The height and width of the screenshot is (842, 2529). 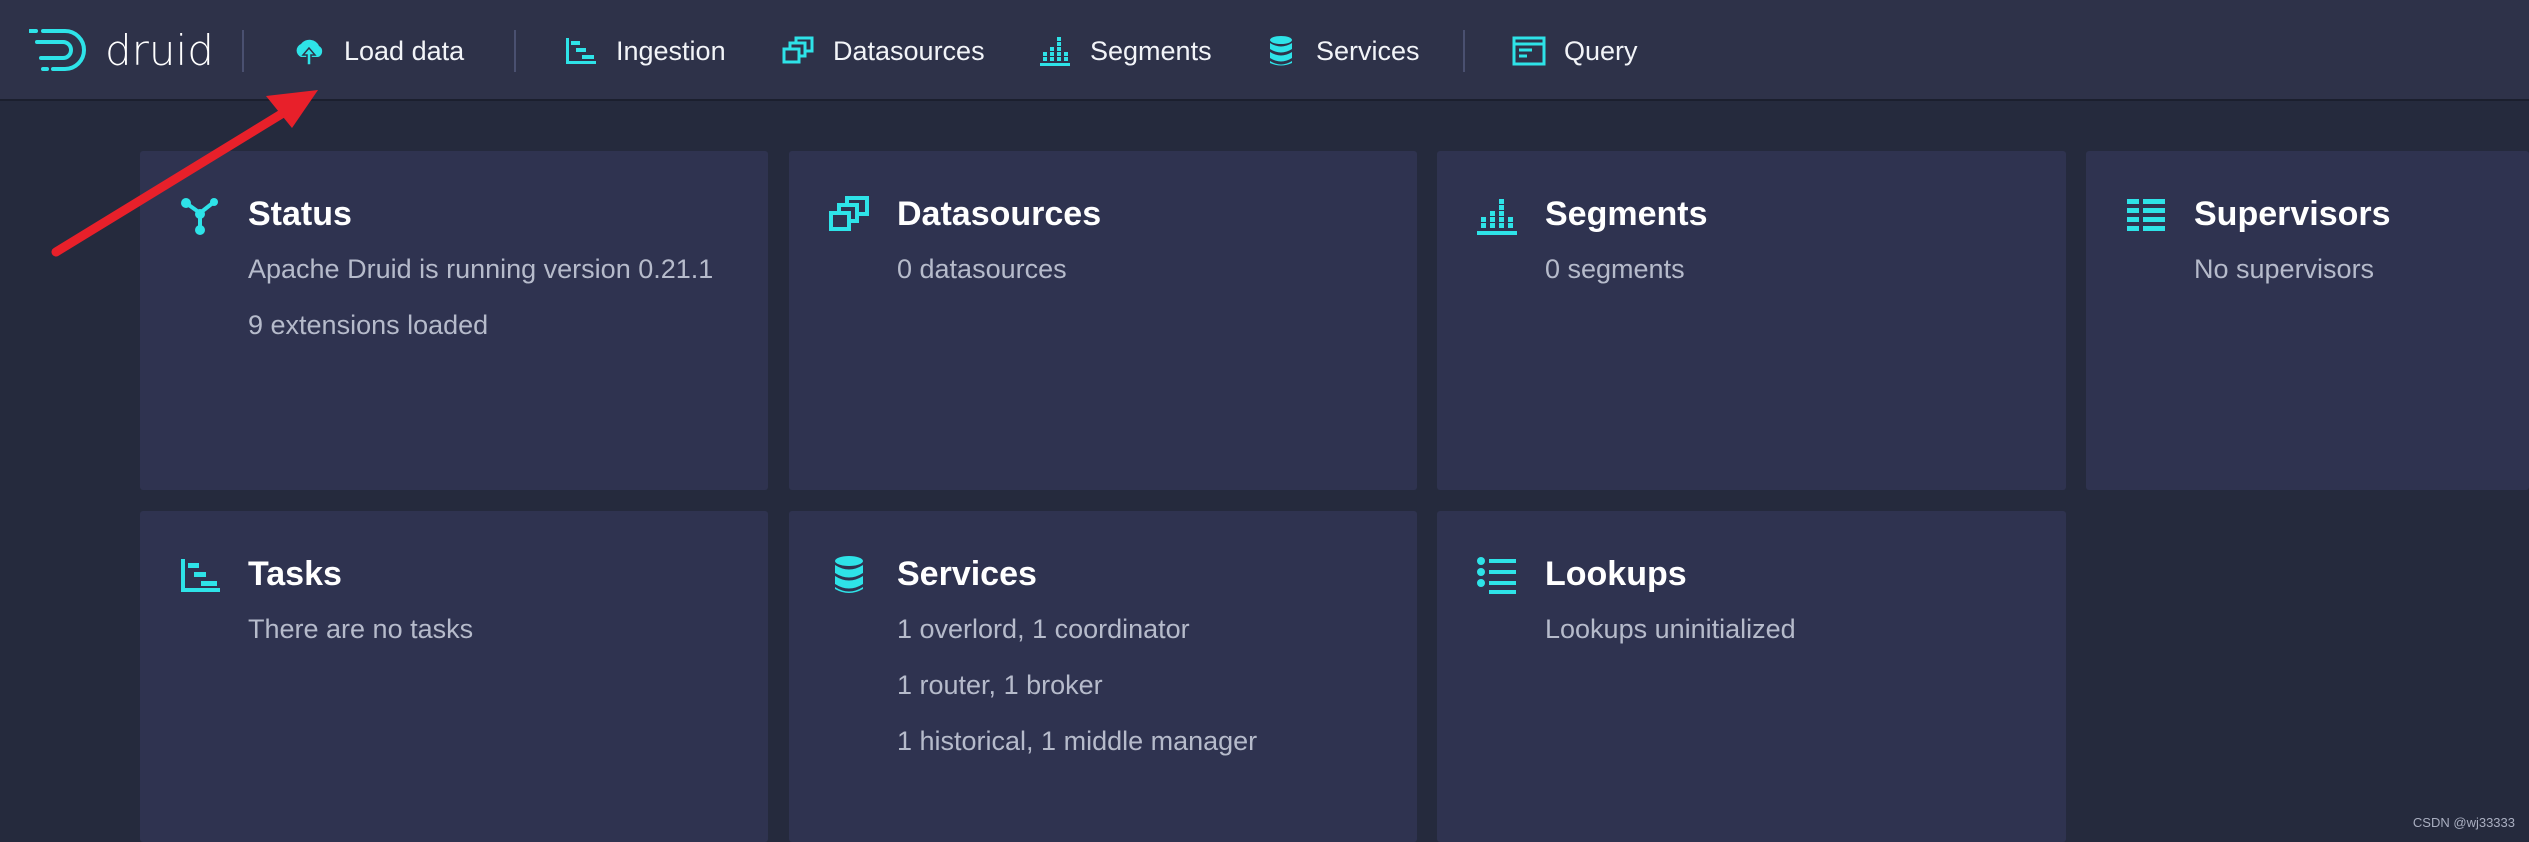 What do you see at coordinates (1615, 269) in the screenshot?
I see `segments-count-text: 0 segments` at bounding box center [1615, 269].